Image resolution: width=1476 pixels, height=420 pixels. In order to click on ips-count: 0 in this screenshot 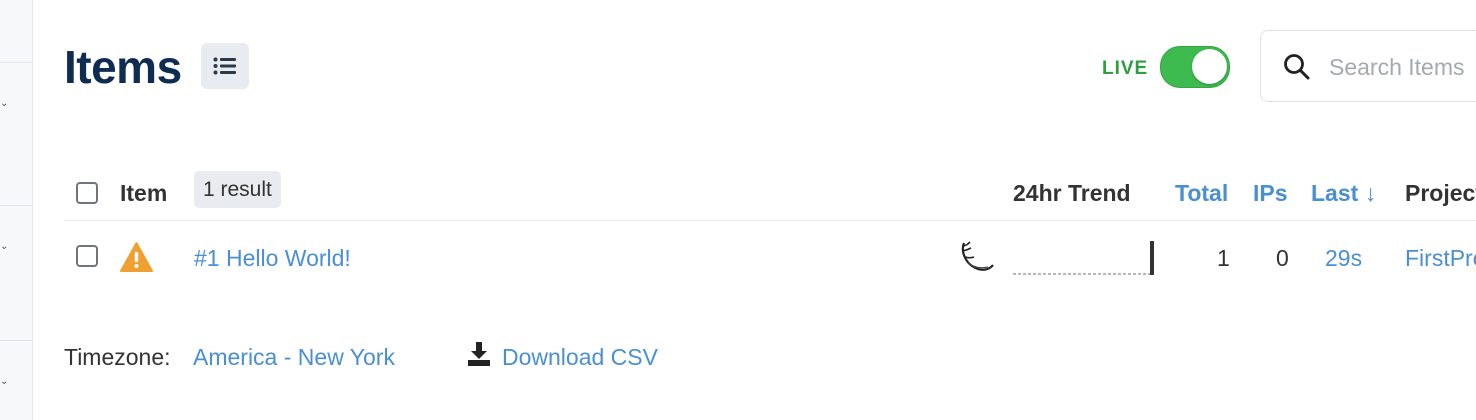, I will do `click(1282, 258)`.